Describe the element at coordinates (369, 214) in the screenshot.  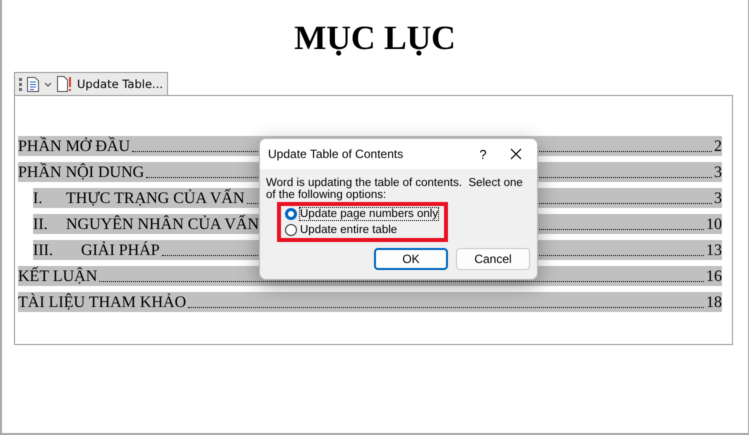
I see `option-label: Update page numbers only` at that location.